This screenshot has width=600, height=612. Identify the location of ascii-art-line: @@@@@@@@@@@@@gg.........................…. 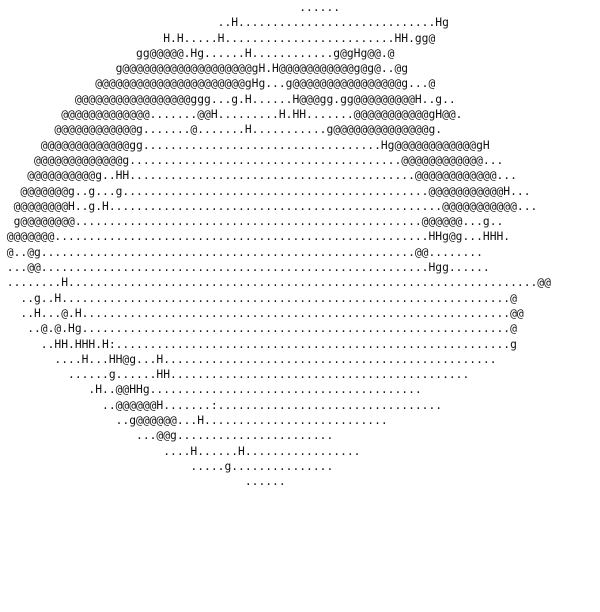
(265, 145).